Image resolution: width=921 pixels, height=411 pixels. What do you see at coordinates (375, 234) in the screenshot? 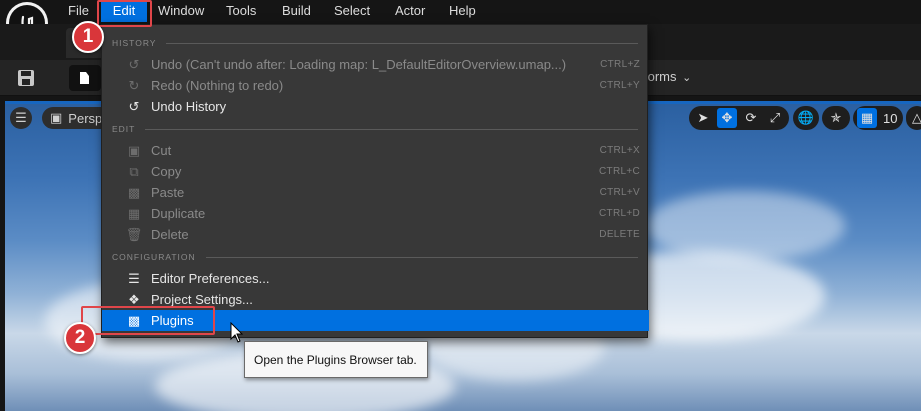
I see `menu-item-delete: 🗑 Delete DELETE` at bounding box center [375, 234].